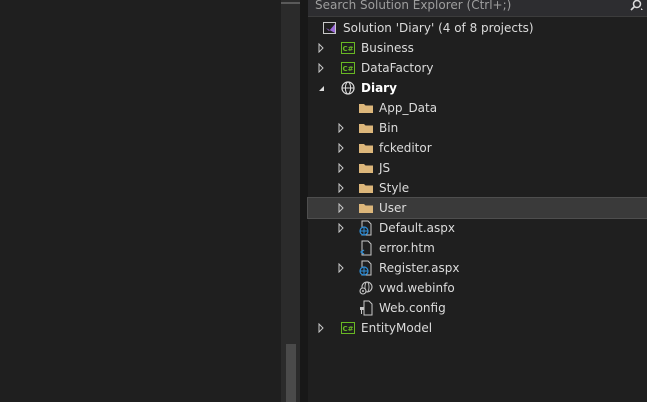  I want to click on tree-item-label: Default.aspx, so click(417, 228).